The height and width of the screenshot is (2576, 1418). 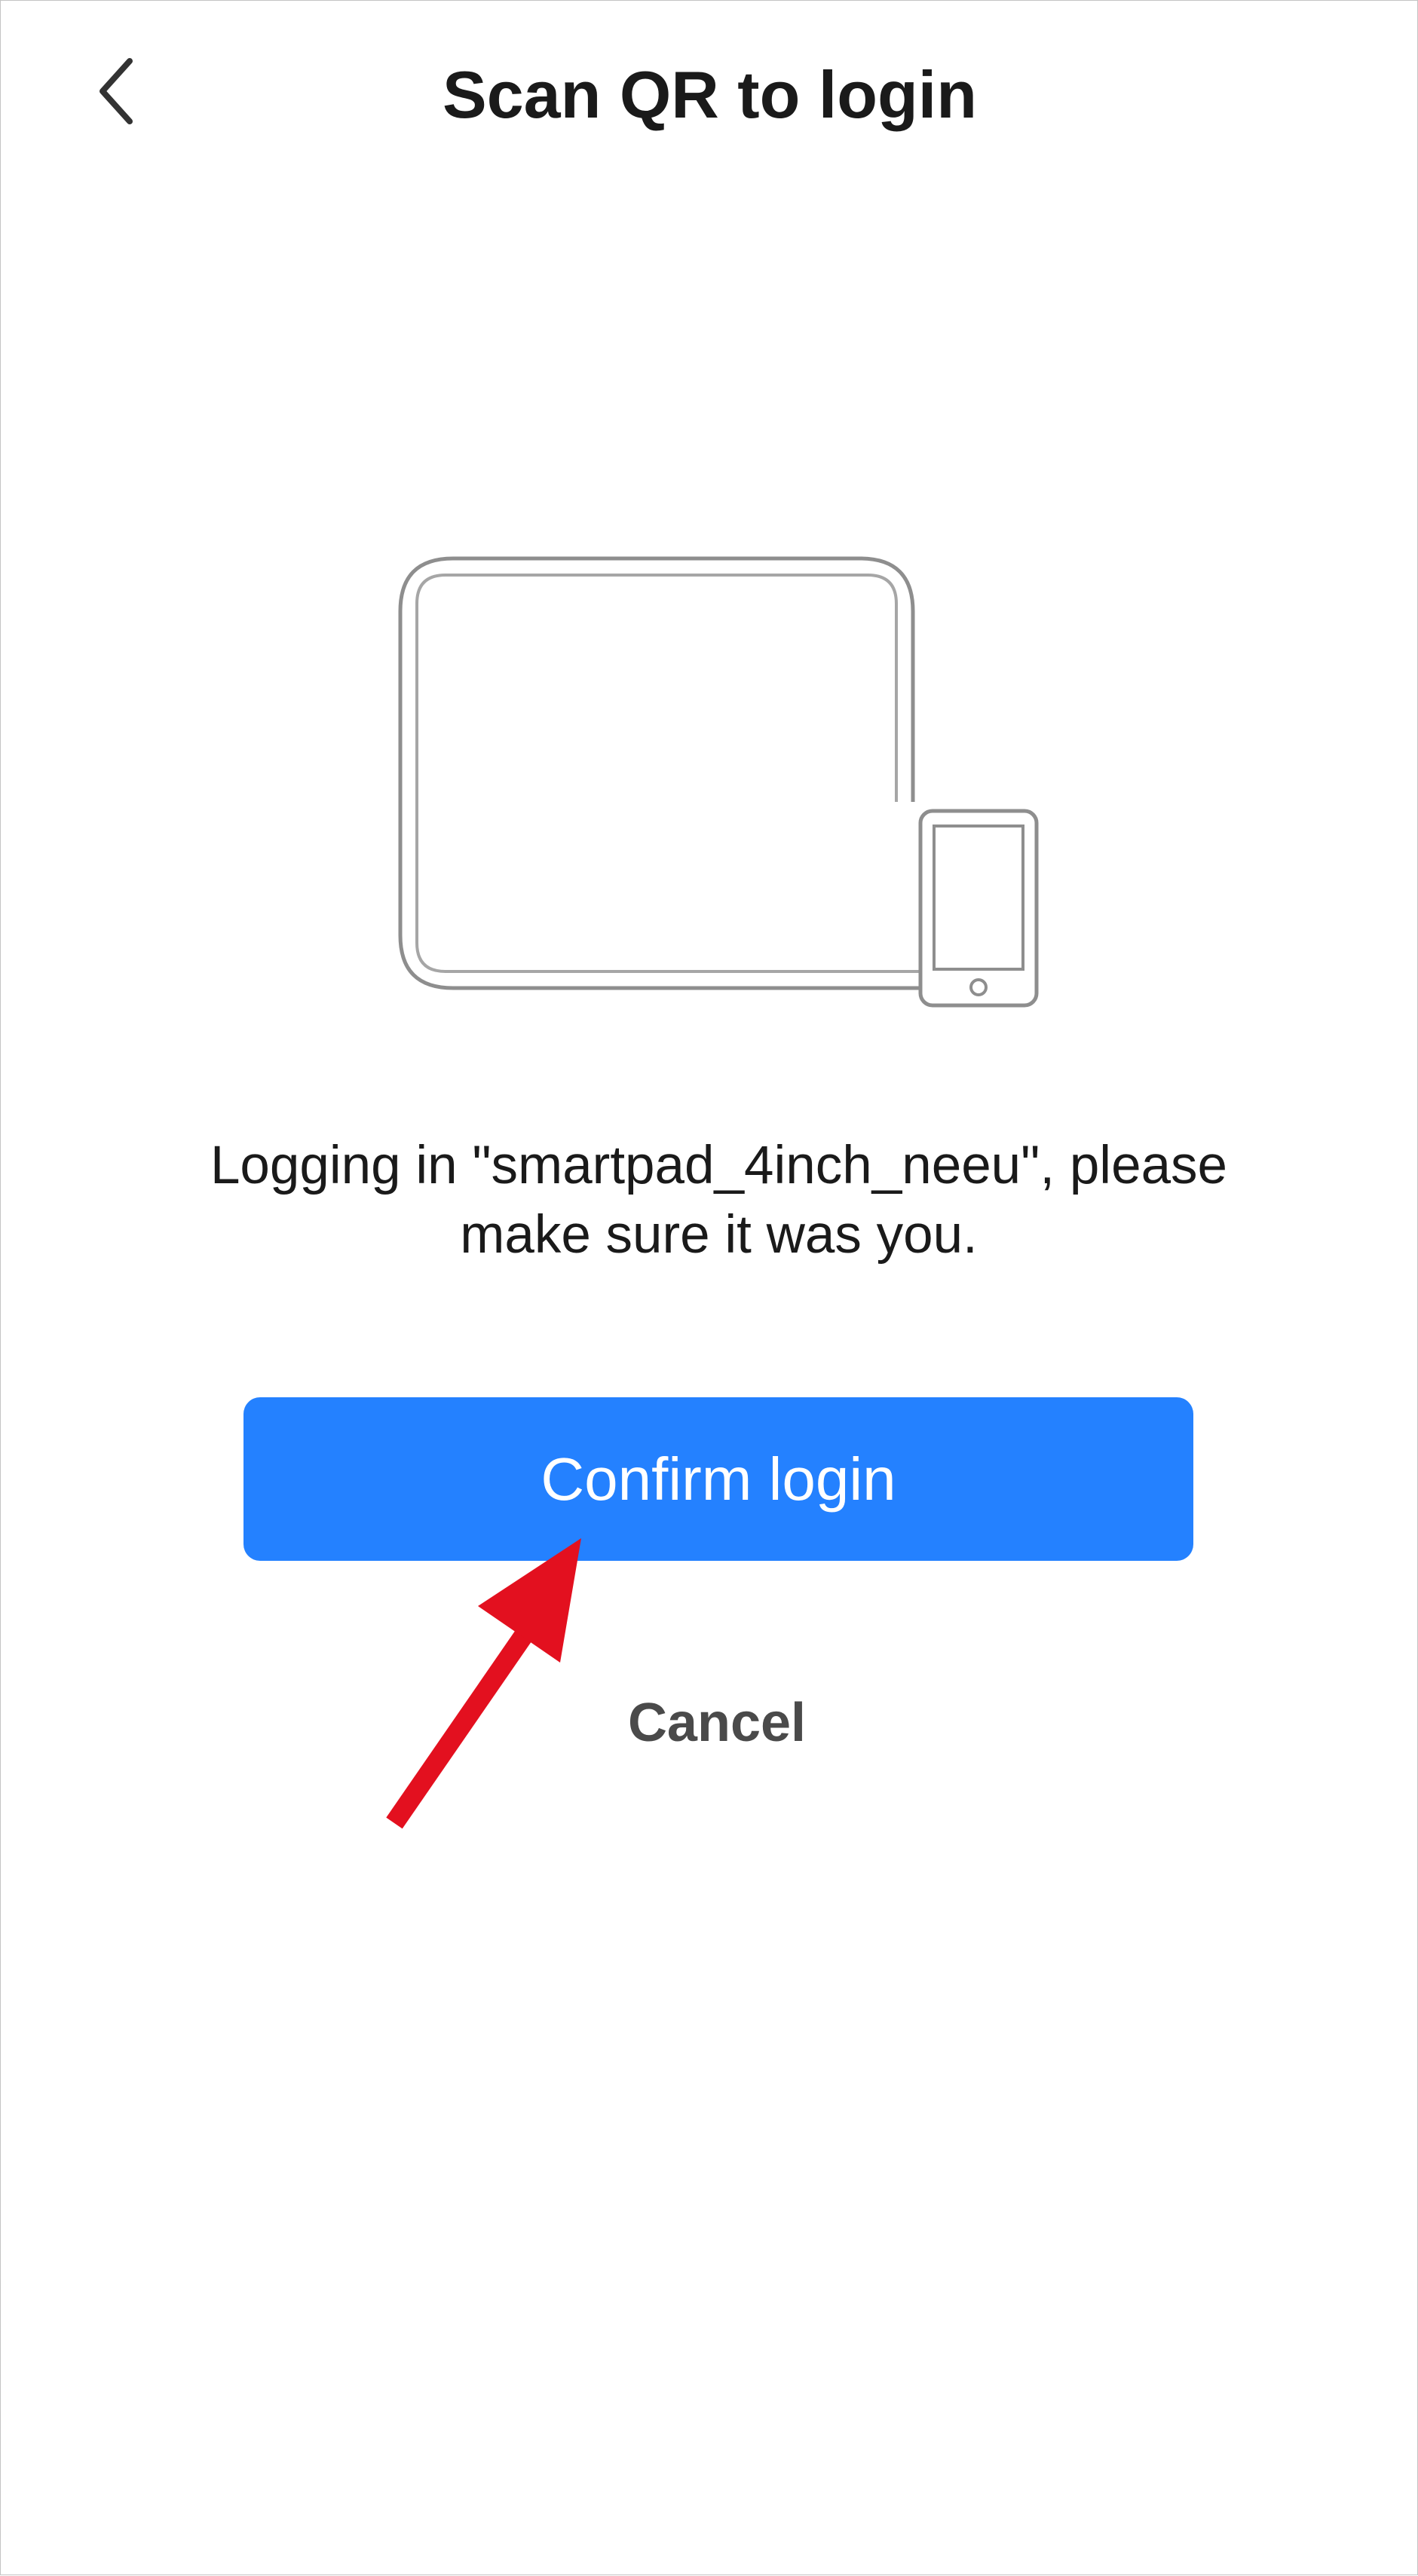 What do you see at coordinates (716, 1722) in the screenshot?
I see `cancel-button: Cancel` at bounding box center [716, 1722].